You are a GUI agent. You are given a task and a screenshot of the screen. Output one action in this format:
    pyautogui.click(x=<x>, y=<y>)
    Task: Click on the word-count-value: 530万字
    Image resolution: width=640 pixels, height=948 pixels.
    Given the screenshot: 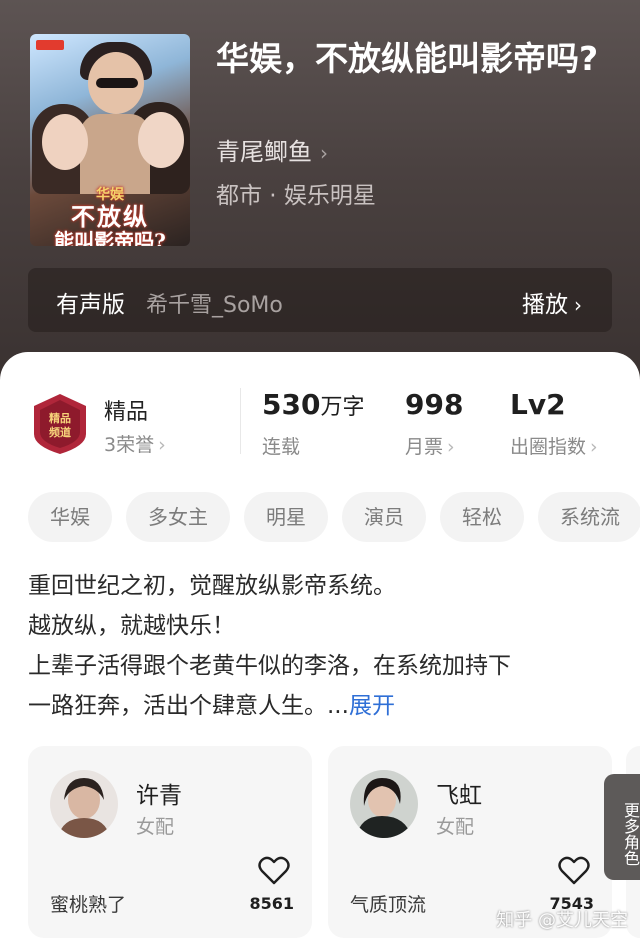 What is the action you would take?
    pyautogui.click(x=313, y=404)
    